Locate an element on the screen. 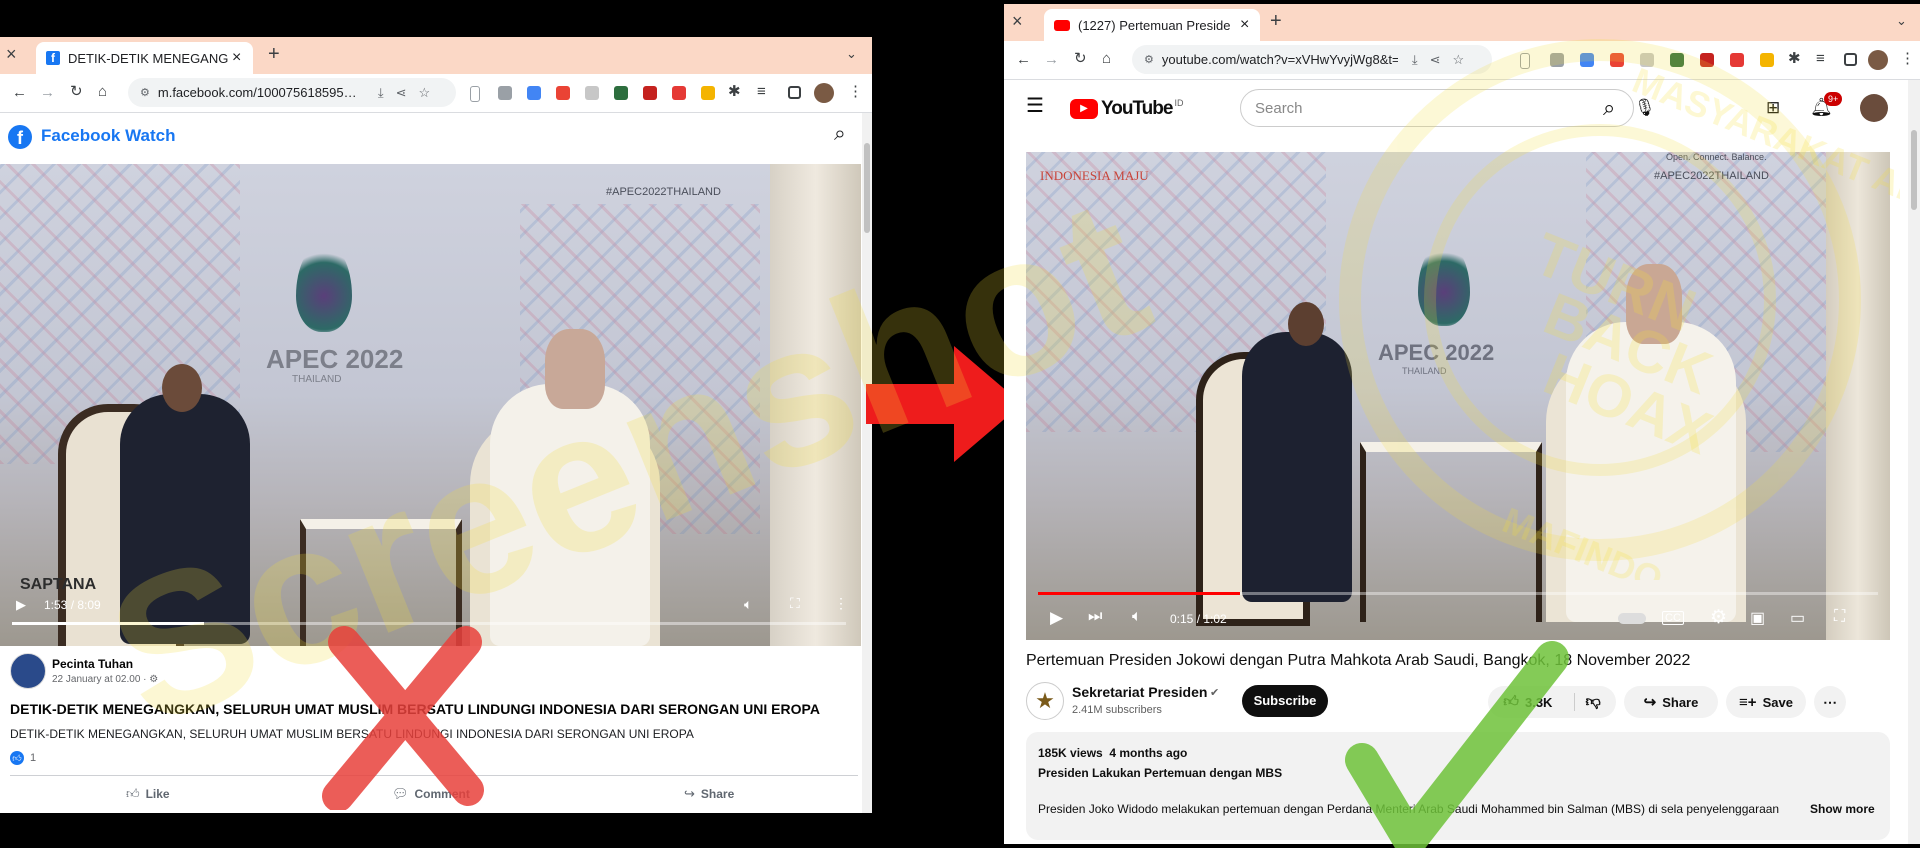  channel-name: Sekretariat Presiden is located at coordinates (1139, 692).